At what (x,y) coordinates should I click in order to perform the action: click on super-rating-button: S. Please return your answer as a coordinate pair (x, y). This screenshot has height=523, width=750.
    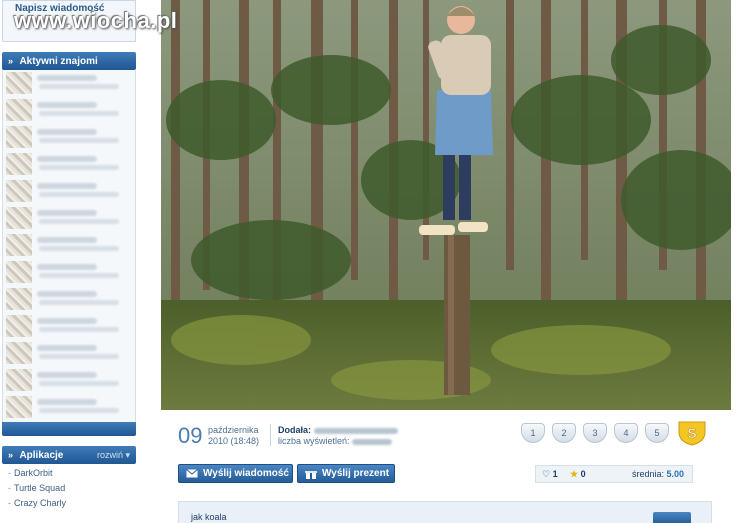
    Looking at the image, I should click on (692, 433).